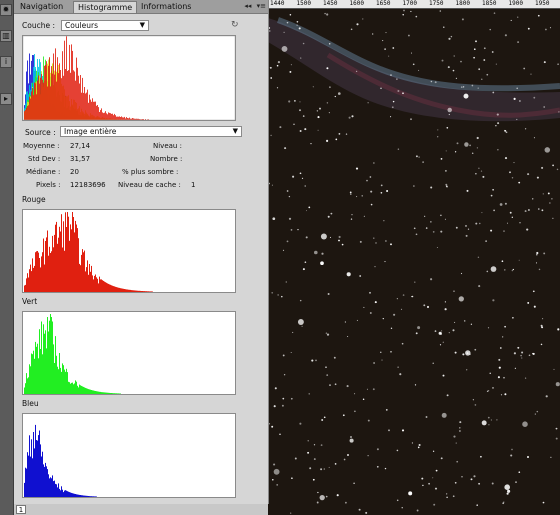 This screenshot has width=560, height=515. I want to click on collapse-icon: ◂◂, so click(247, 6).